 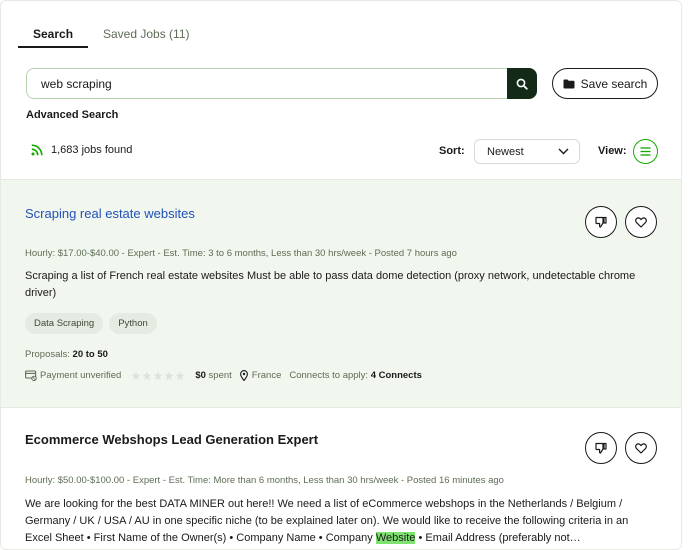 I want to click on search-term-highlight: Website, so click(x=395, y=538).